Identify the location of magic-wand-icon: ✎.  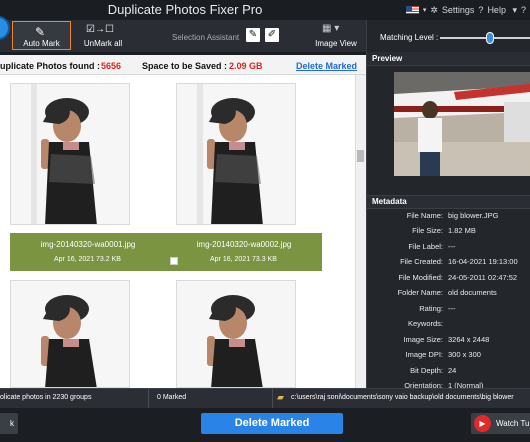
(40, 32).